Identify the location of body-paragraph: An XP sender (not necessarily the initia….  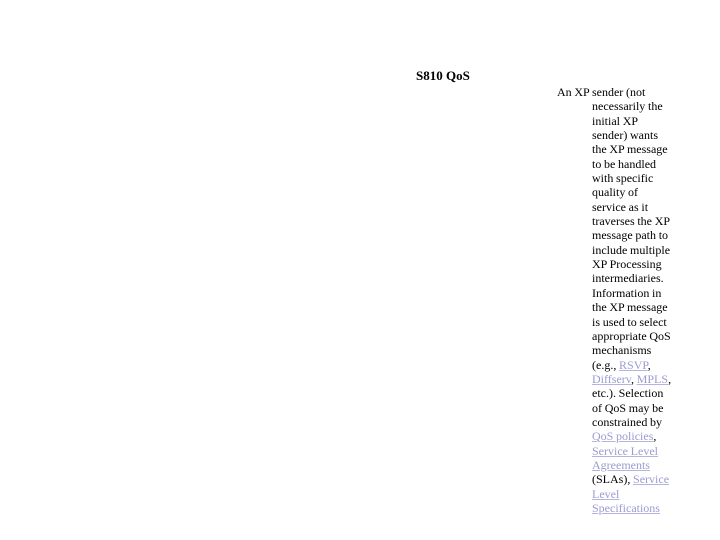
(615, 300).